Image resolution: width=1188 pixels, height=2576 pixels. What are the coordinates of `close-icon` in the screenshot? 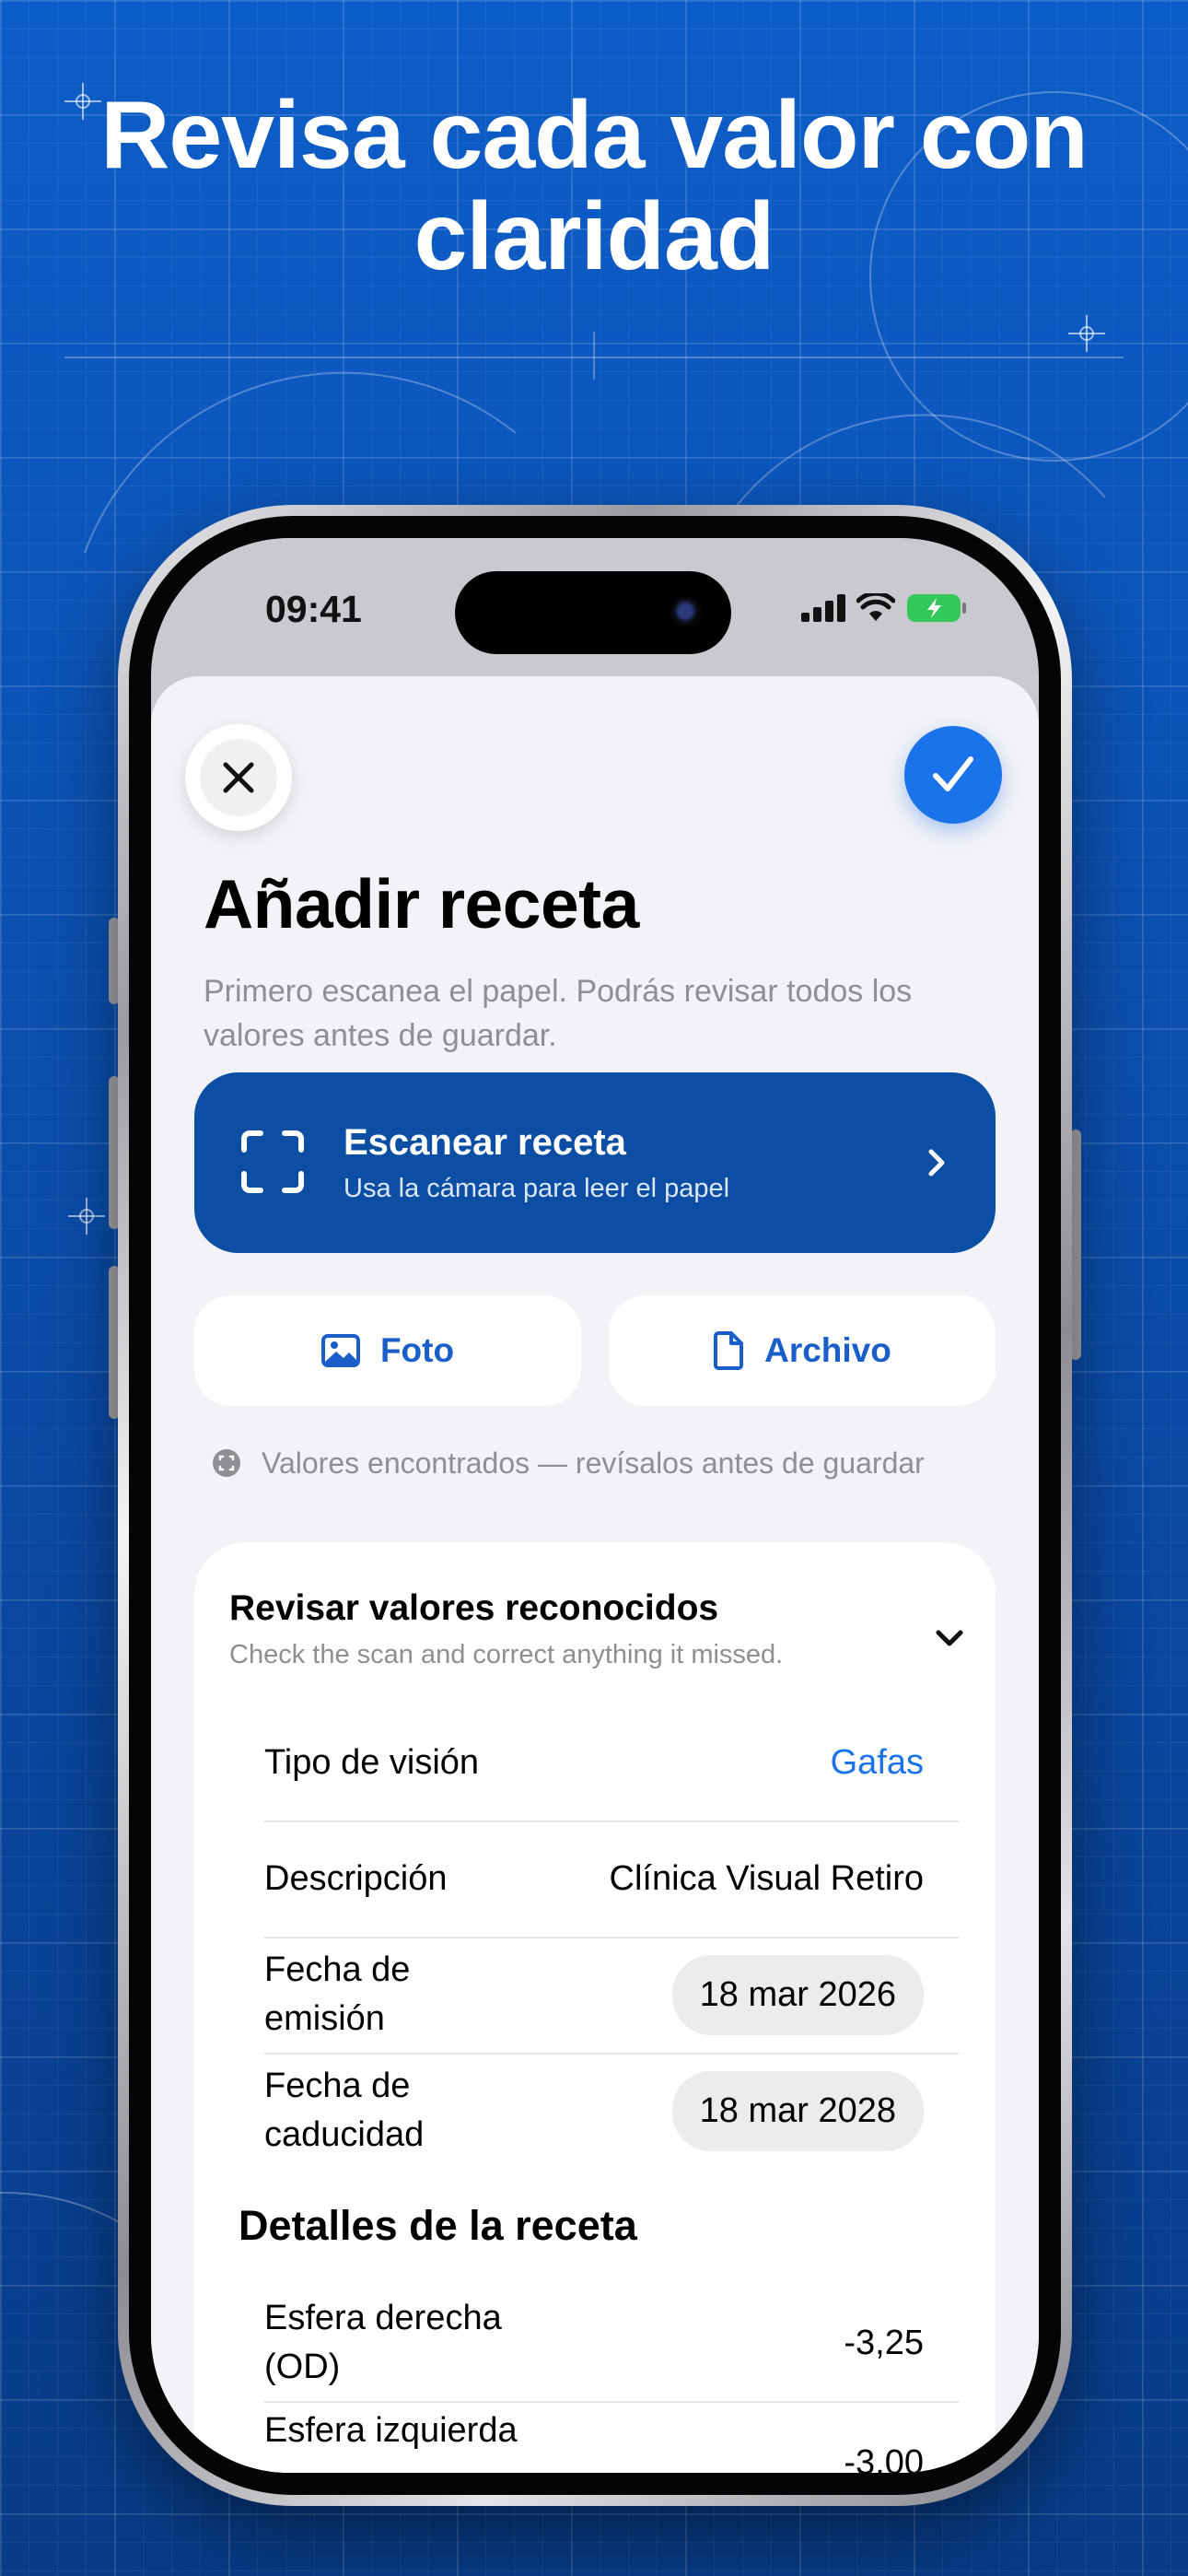 It's located at (239, 777).